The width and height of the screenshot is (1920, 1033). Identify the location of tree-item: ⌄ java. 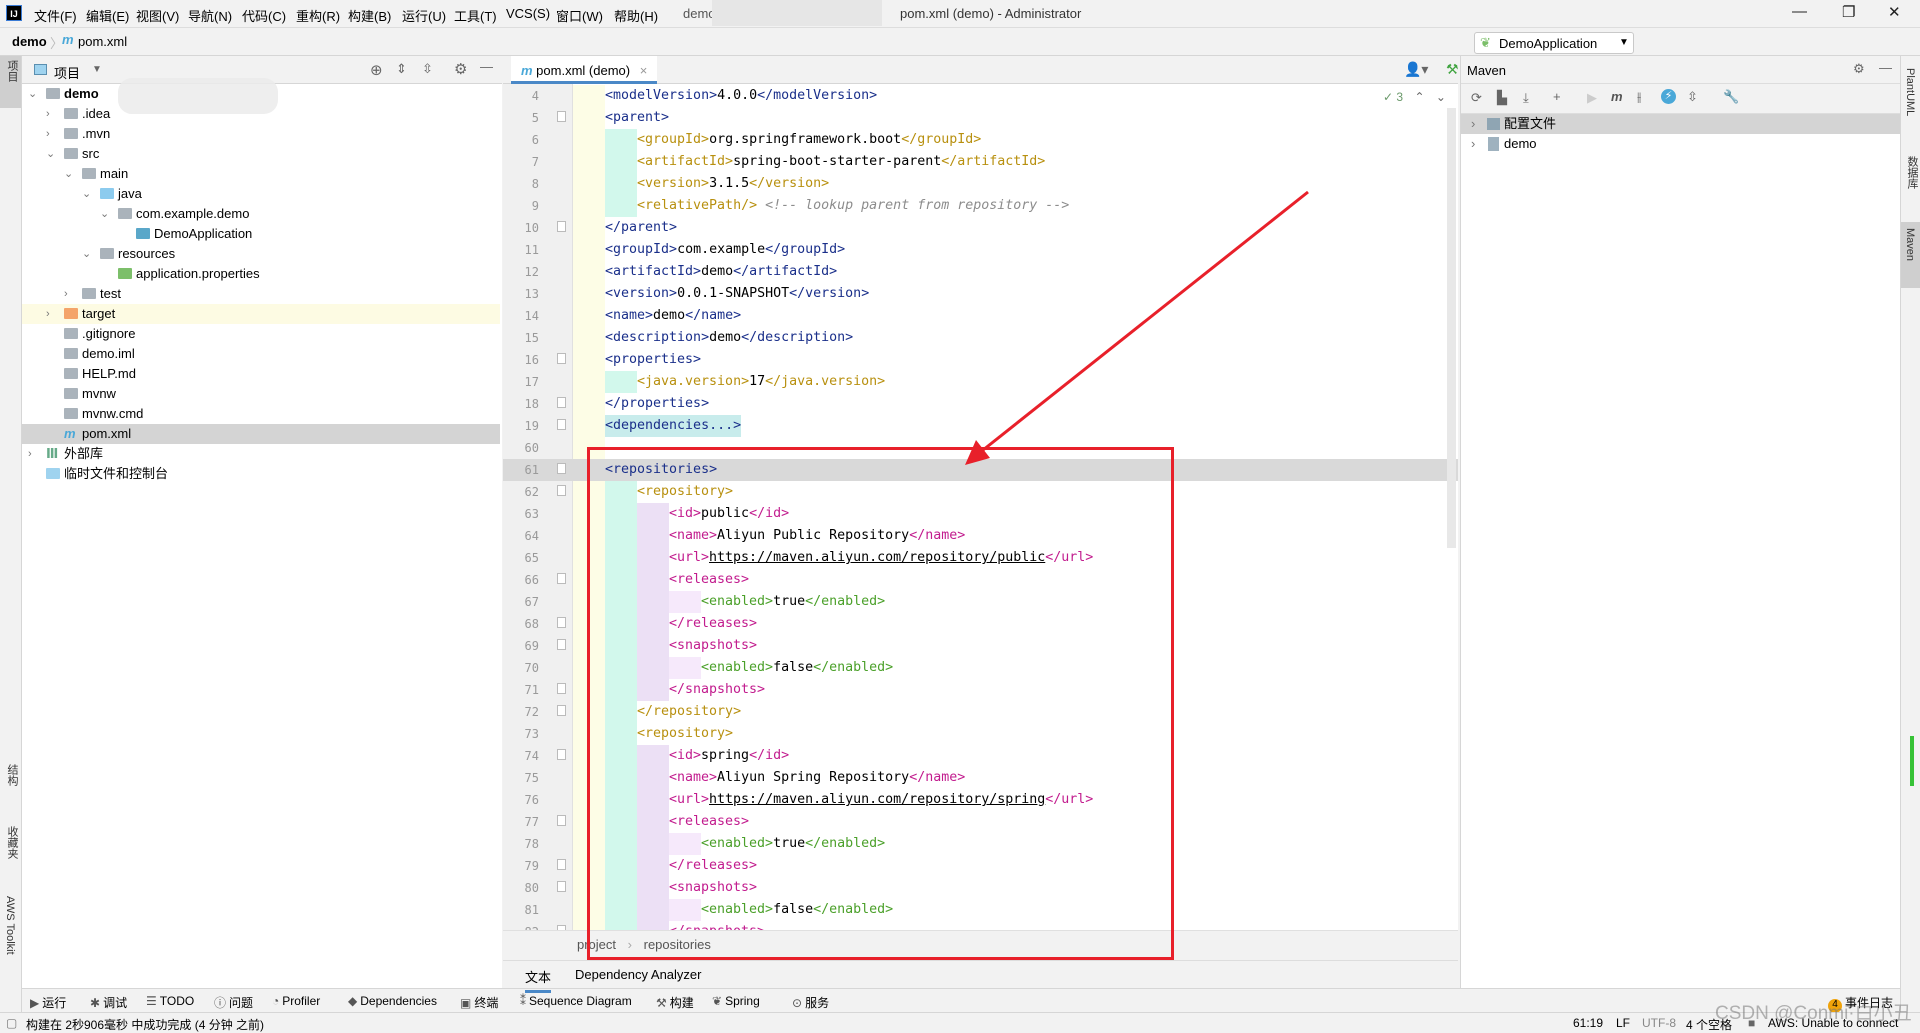
(261, 194).